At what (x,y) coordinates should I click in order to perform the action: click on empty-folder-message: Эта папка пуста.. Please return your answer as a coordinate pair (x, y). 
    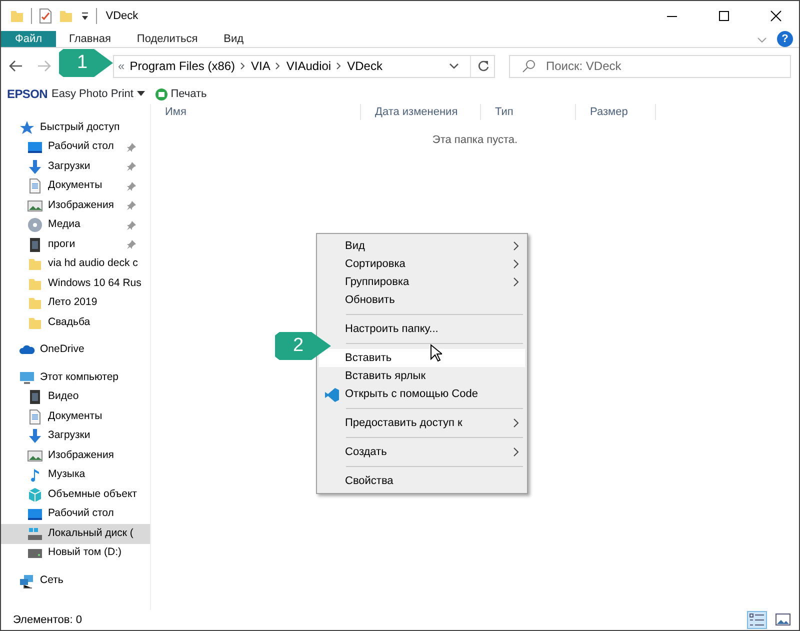
    Looking at the image, I should click on (475, 140).